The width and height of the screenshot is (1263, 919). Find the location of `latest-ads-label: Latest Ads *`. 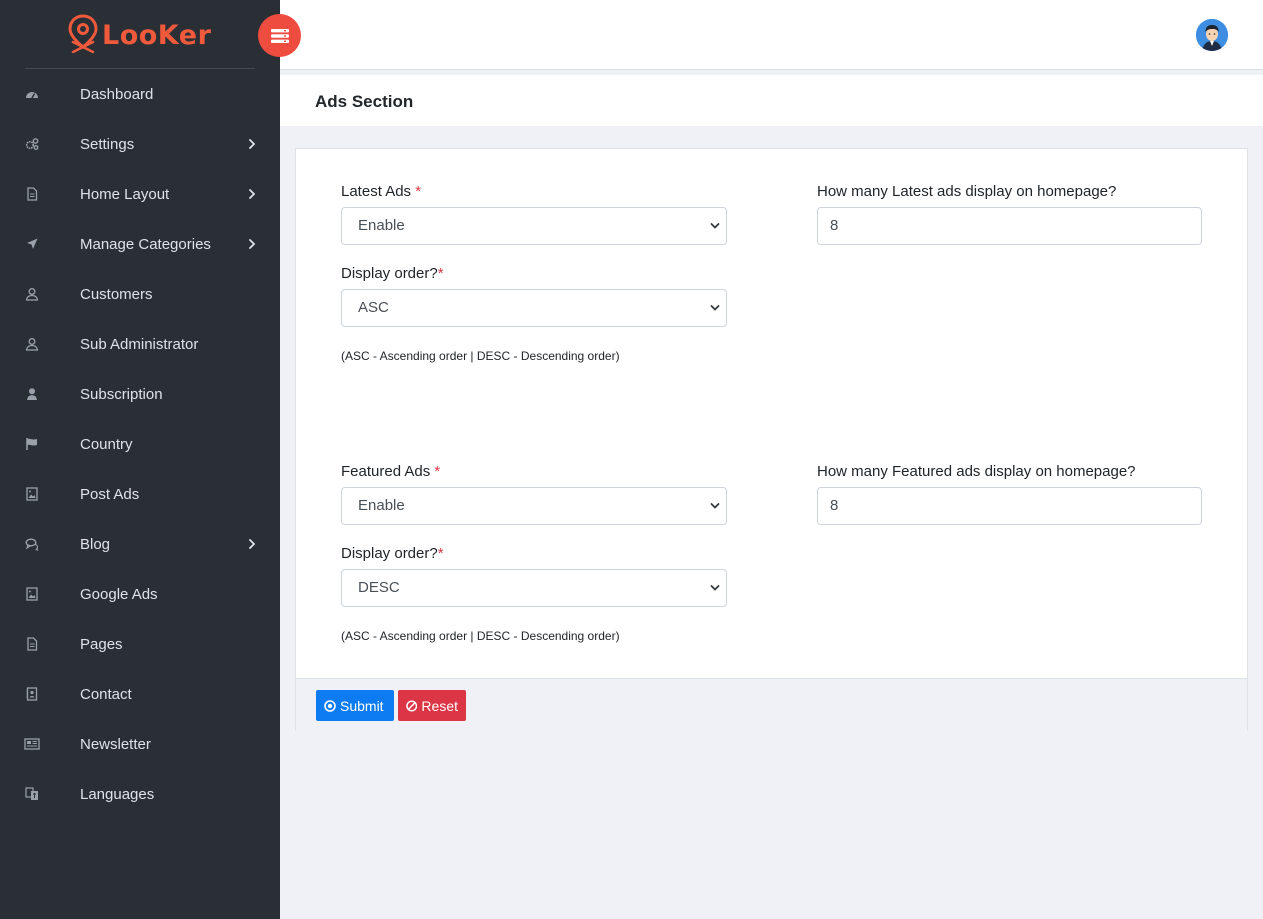

latest-ads-label: Latest Ads * is located at coordinates (381, 191).